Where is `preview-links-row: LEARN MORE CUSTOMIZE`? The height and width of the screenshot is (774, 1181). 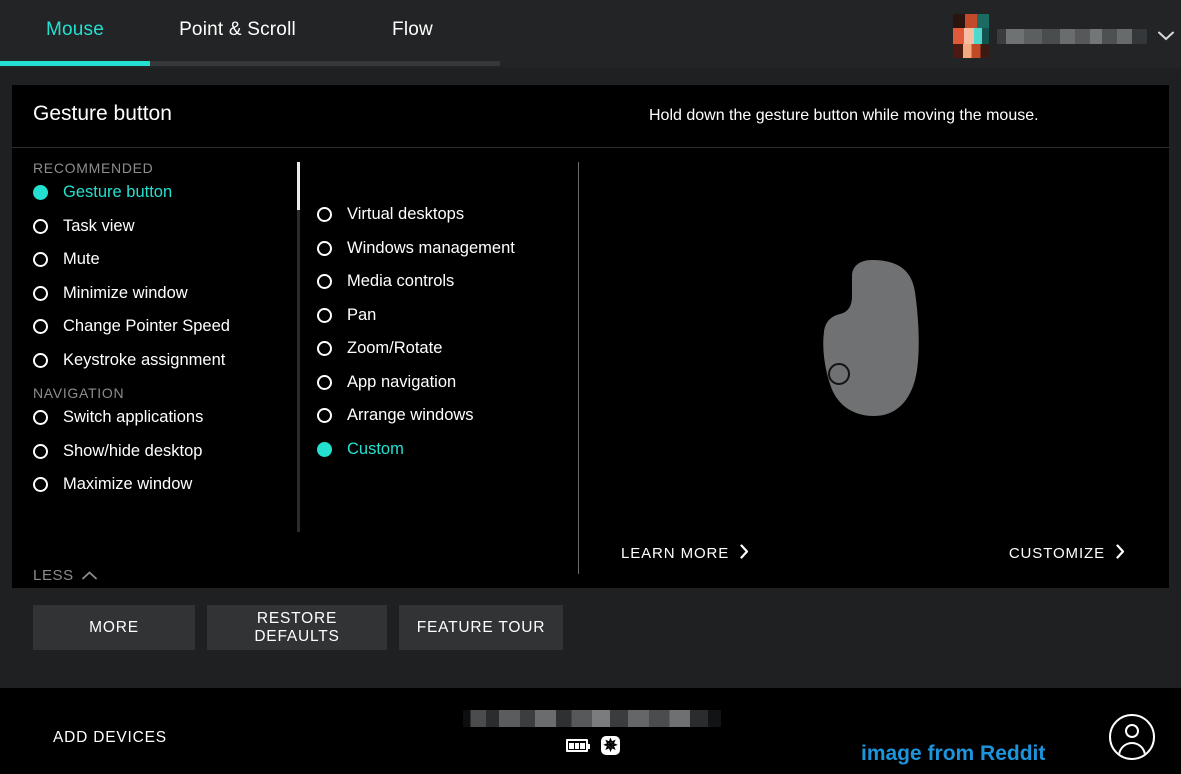
preview-links-row: LEARN MORE CUSTOMIZE is located at coordinates (874, 556).